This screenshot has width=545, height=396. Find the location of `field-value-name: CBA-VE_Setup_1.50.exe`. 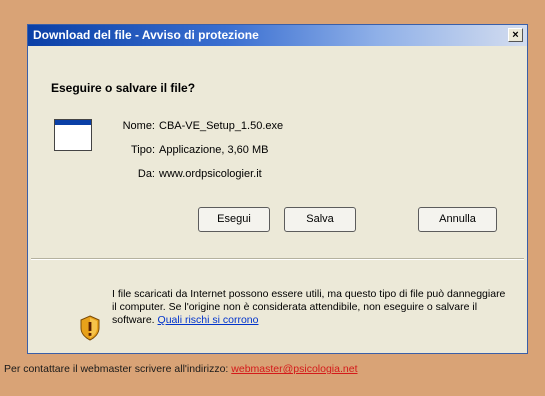

field-value-name: CBA-VE_Setup_1.50.exe is located at coordinates (221, 126).